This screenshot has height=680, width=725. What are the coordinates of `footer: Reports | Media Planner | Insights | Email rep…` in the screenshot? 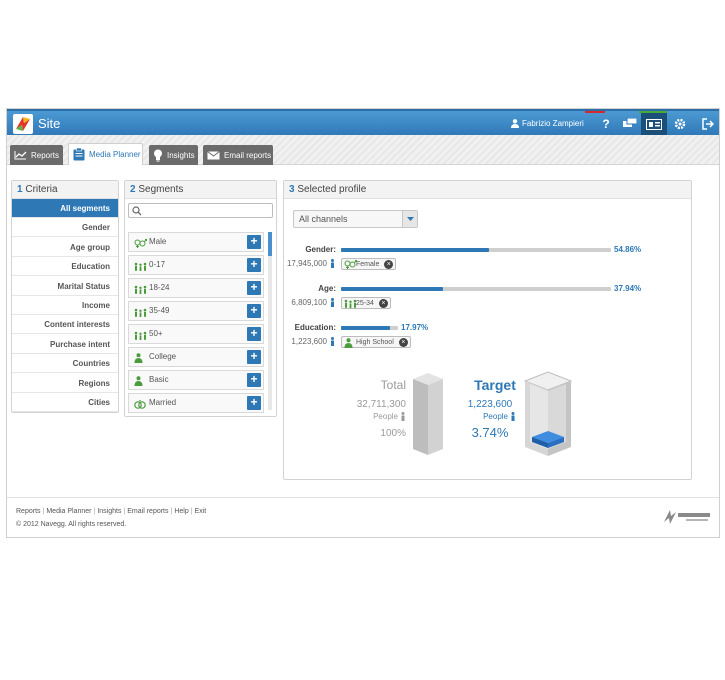 It's located at (363, 517).